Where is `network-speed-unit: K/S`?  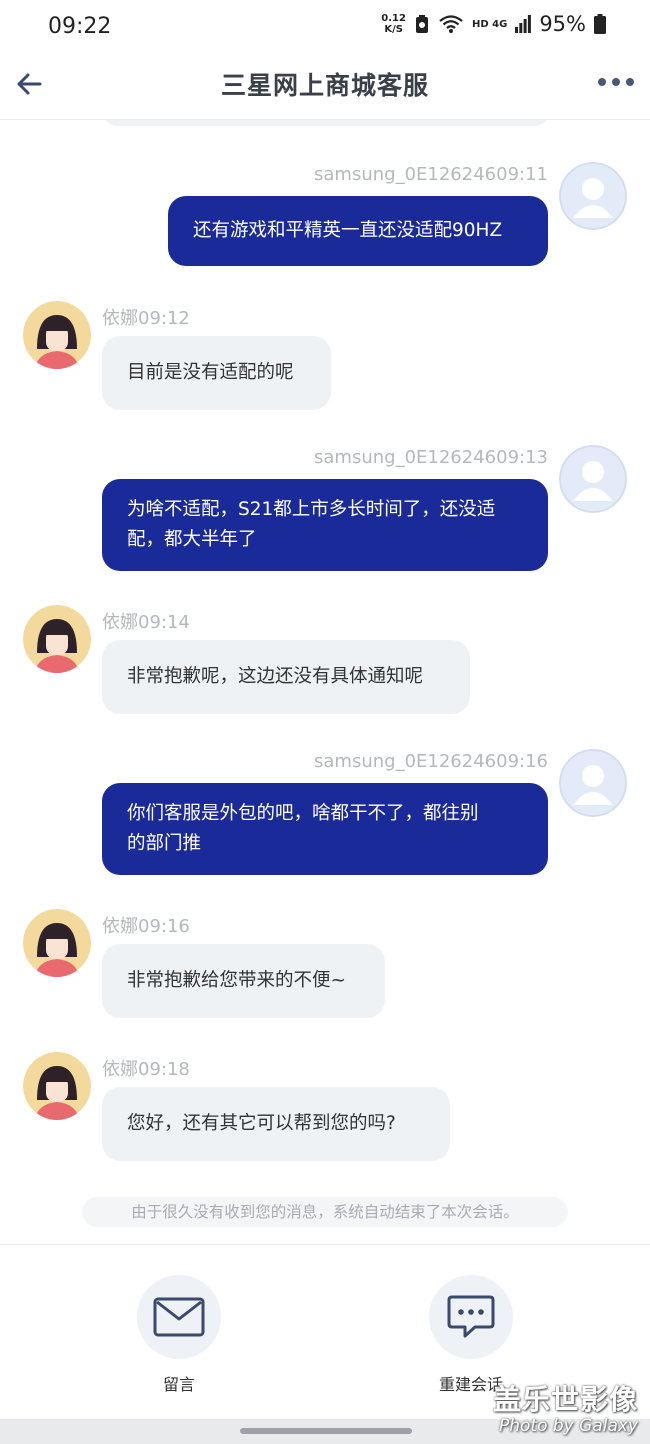 network-speed-unit: K/S is located at coordinates (393, 29).